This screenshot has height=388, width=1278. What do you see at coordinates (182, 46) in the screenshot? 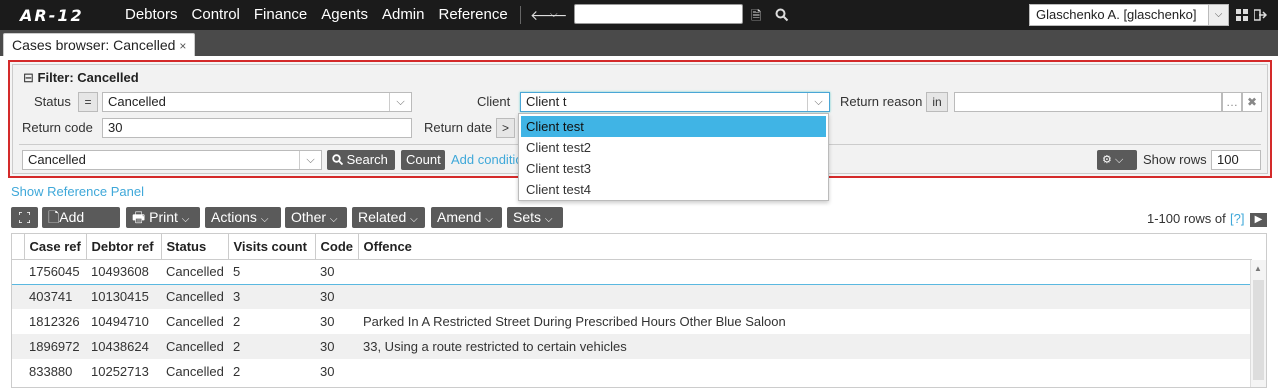
I see `close-icon: ×` at bounding box center [182, 46].